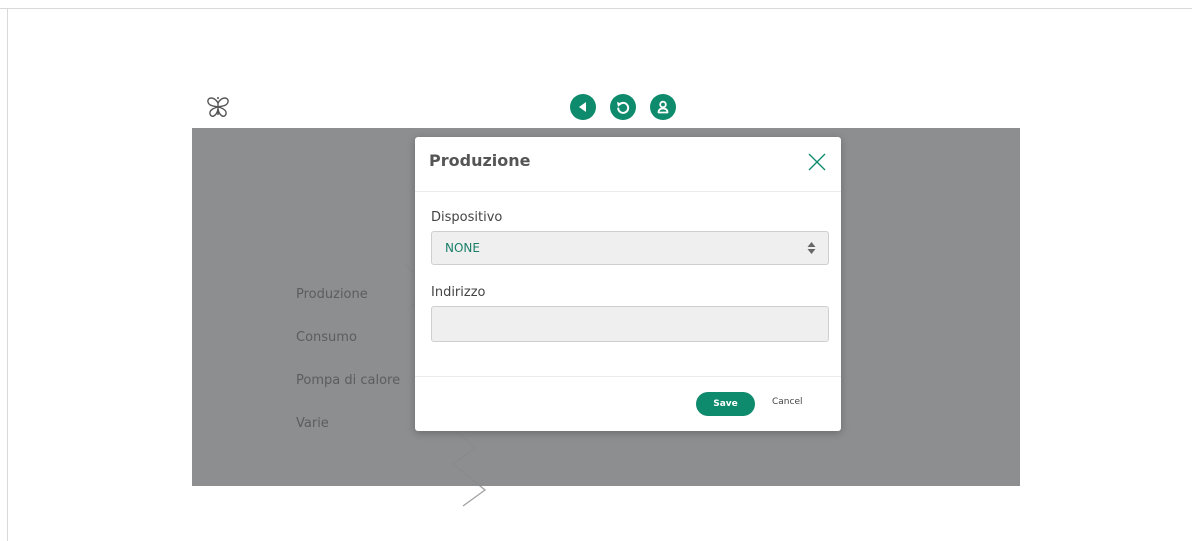 This screenshot has height=541, width=1192. Describe the element at coordinates (480, 160) in the screenshot. I see `dialog-title: Produzione` at that location.